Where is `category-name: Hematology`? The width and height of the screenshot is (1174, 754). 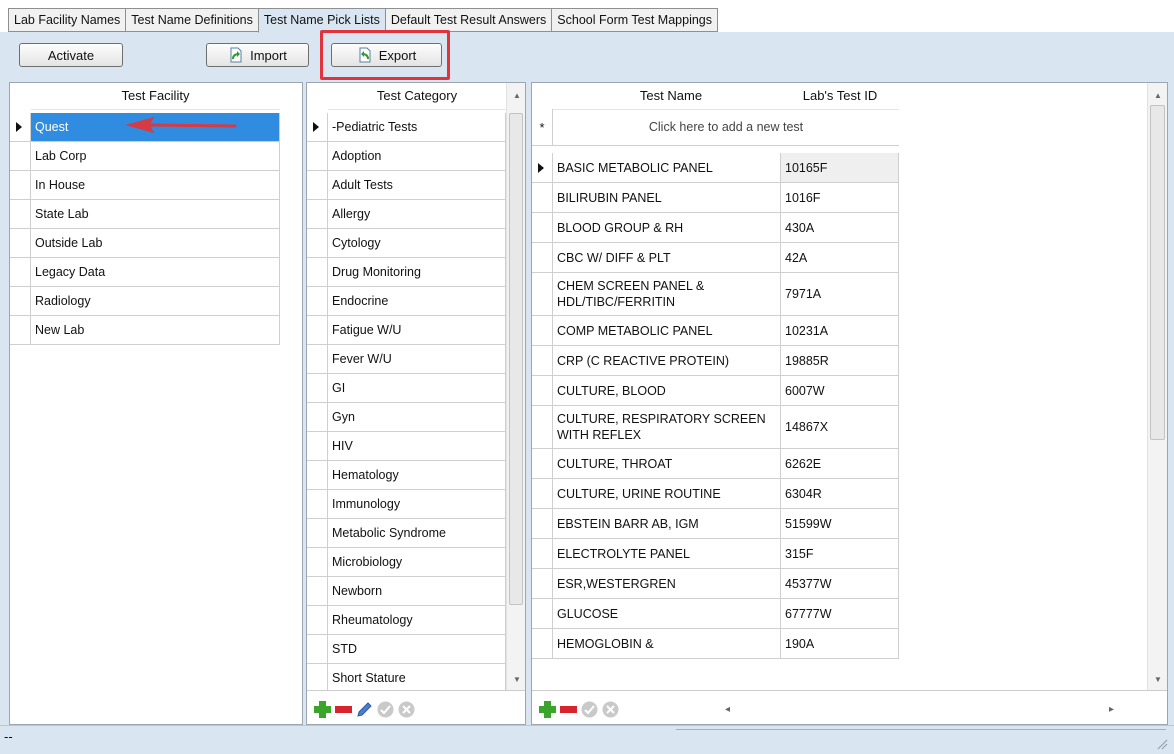 category-name: Hematology is located at coordinates (417, 475).